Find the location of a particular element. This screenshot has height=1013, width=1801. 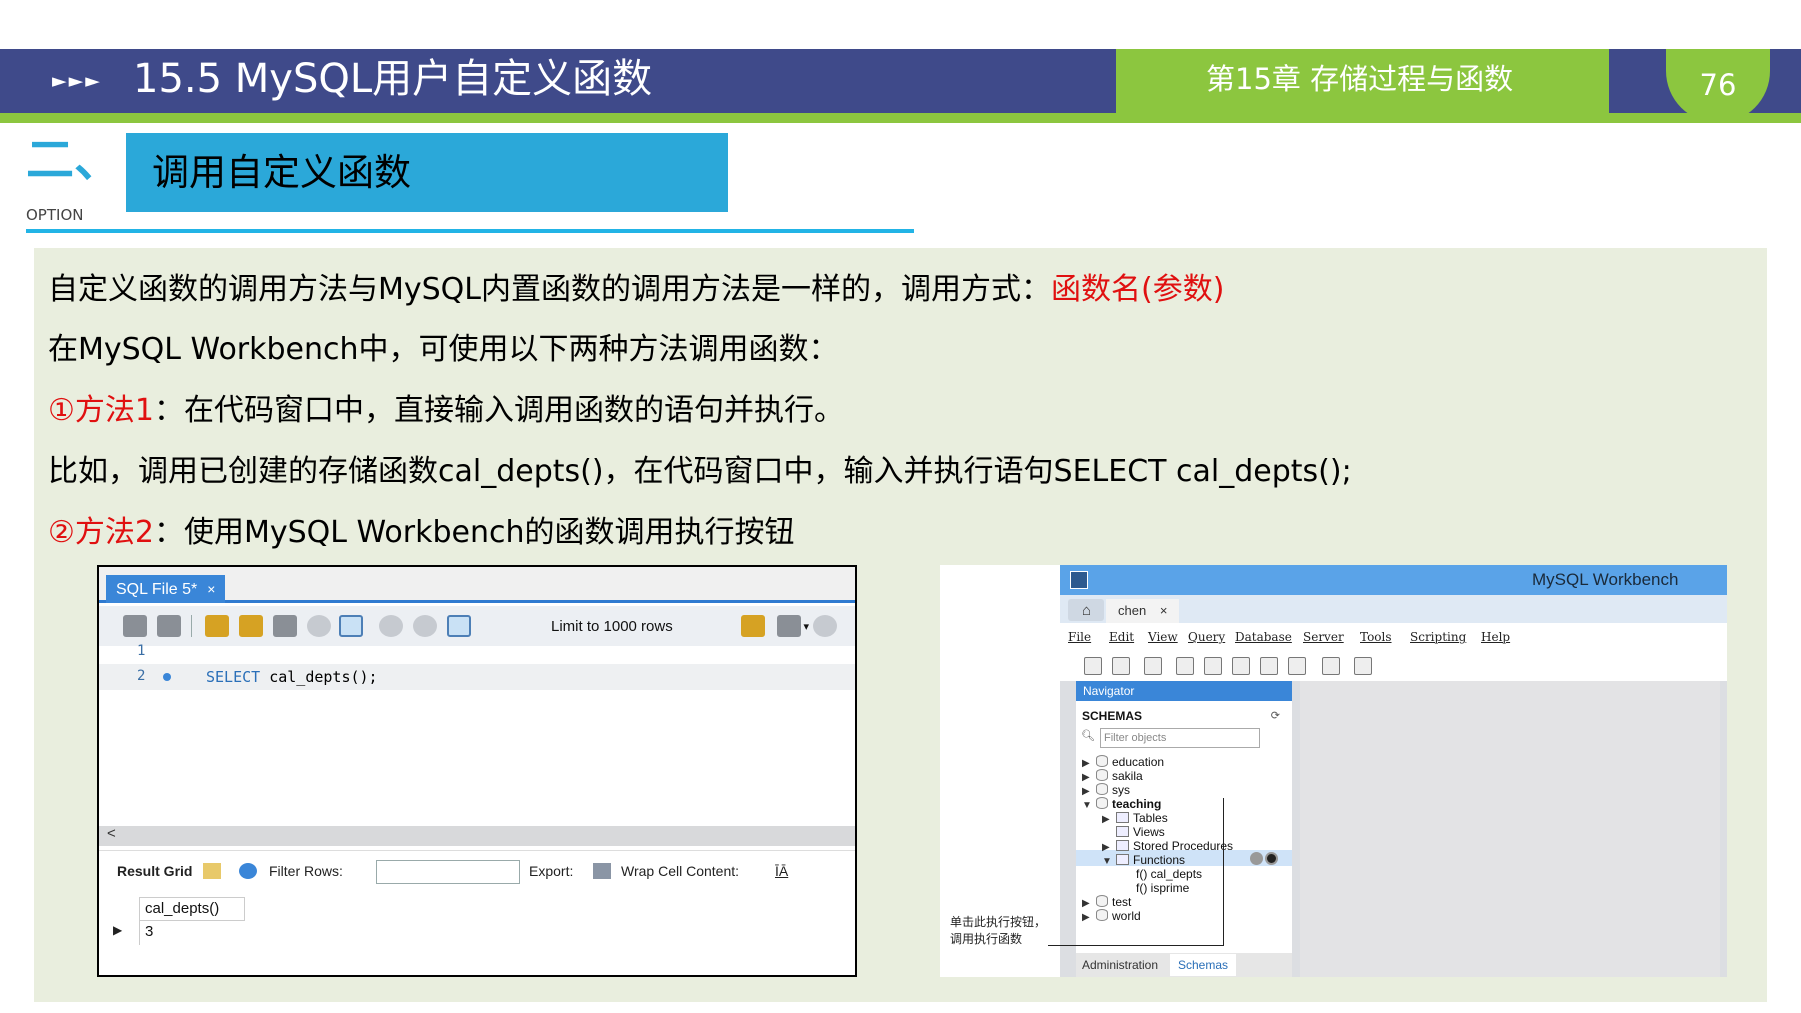

schema-sakila: ▶ sakila is located at coordinates (1112, 776).